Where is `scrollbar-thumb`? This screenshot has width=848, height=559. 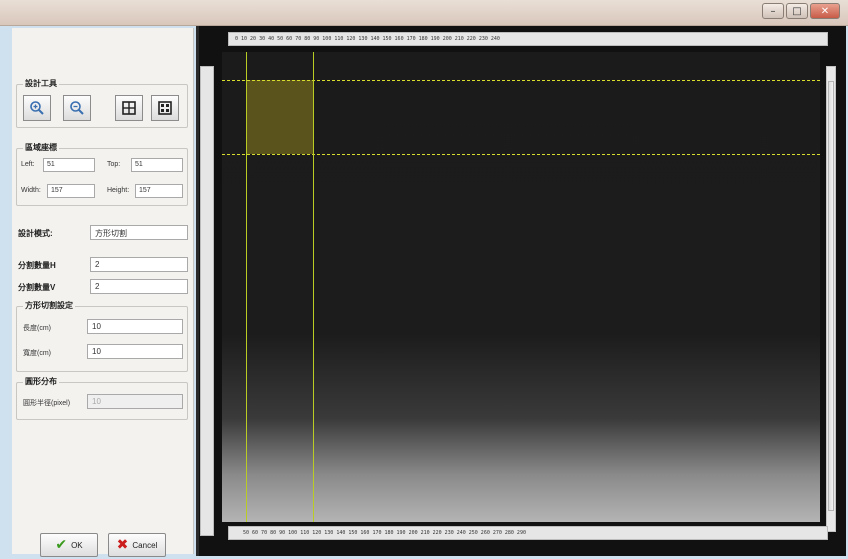
scrollbar-thumb is located at coordinates (831, 296).